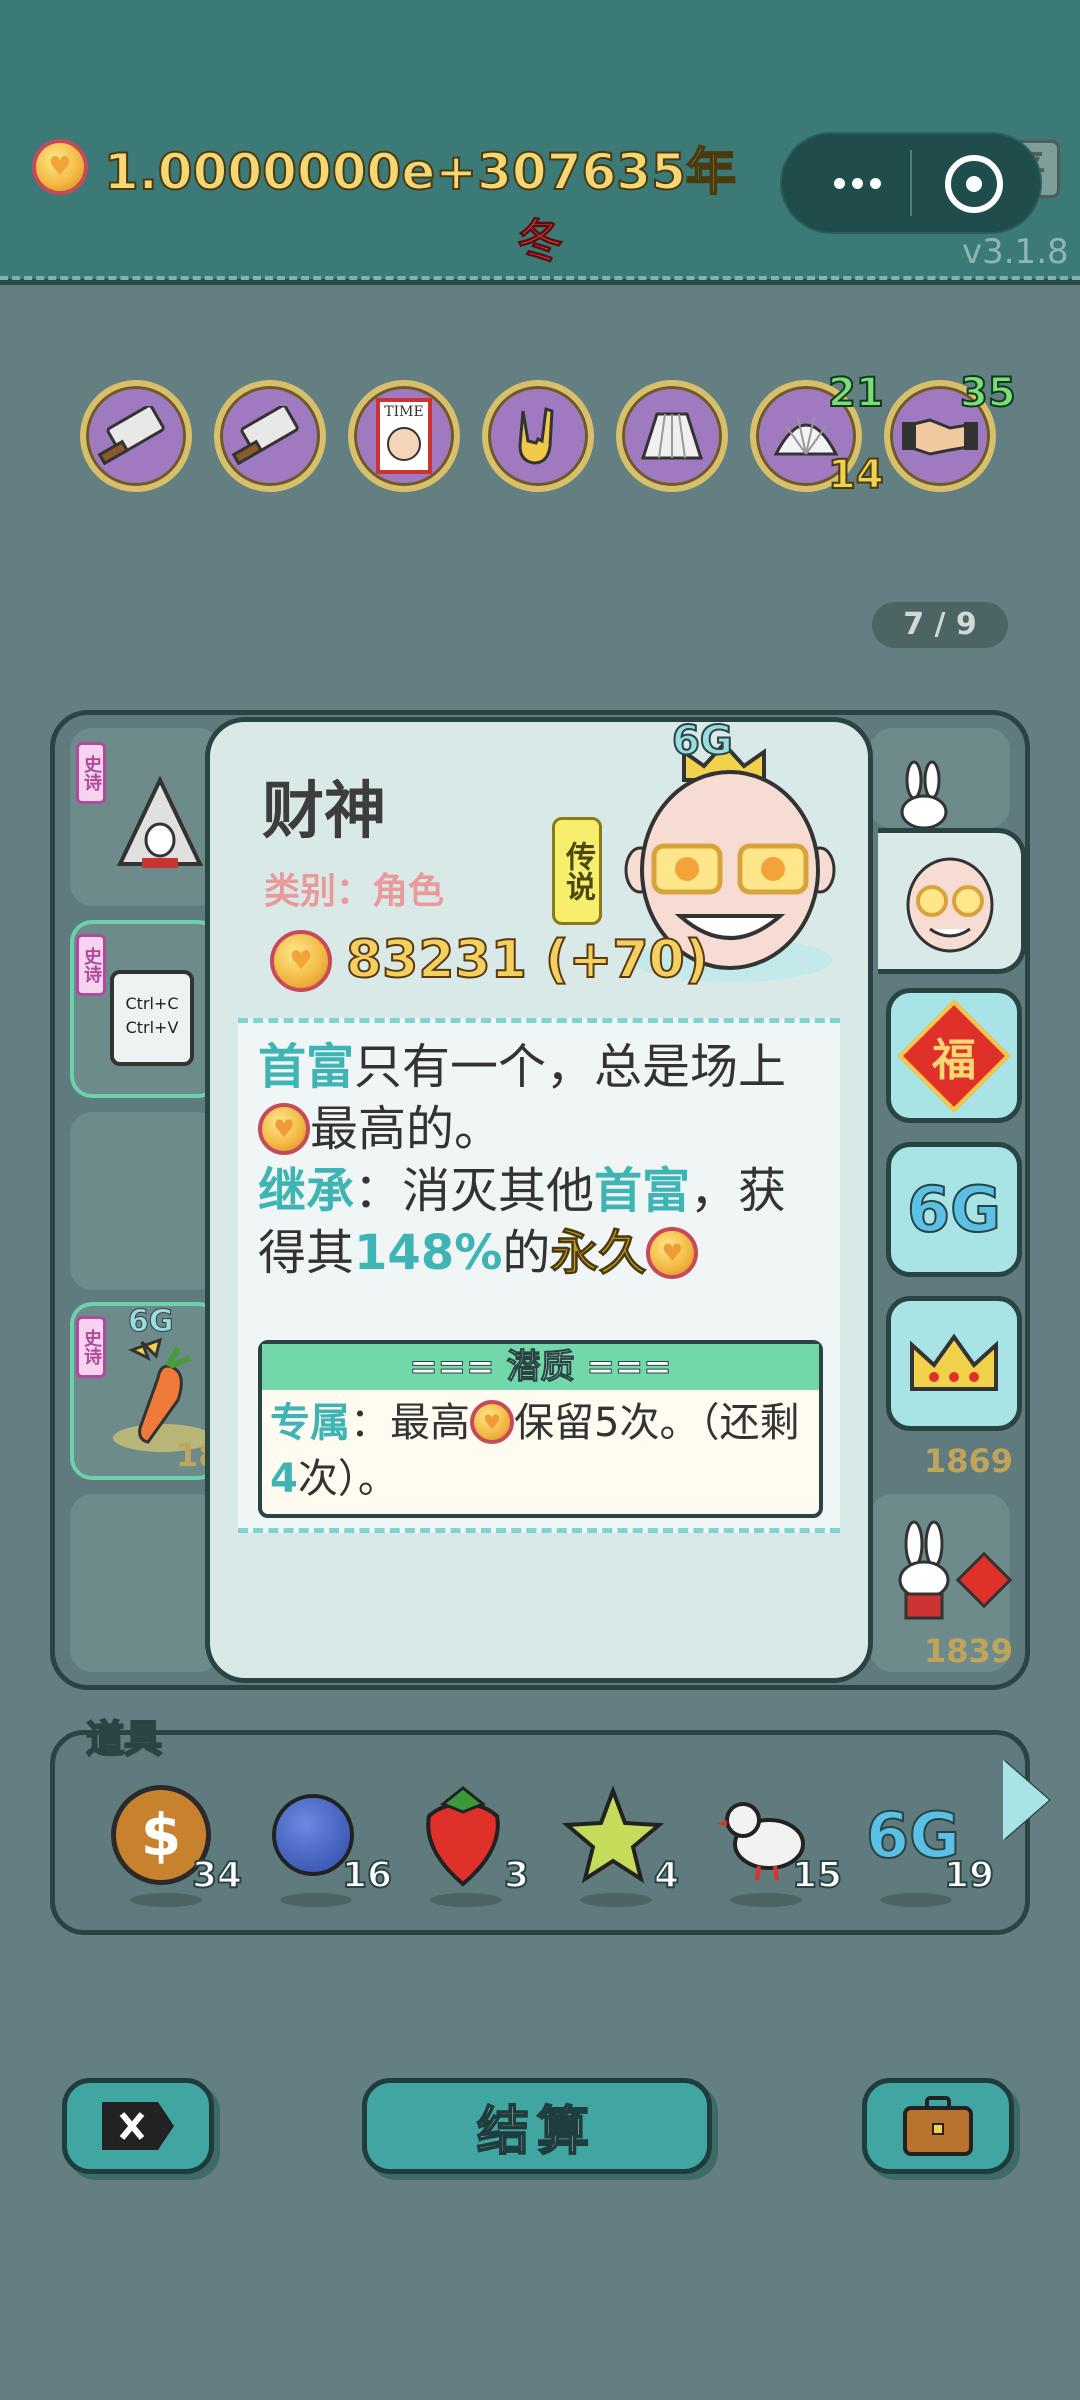 Image resolution: width=1080 pixels, height=2400 pixels. What do you see at coordinates (1026, 1800) in the screenshot?
I see `scroll-right-arrow-icon` at bounding box center [1026, 1800].